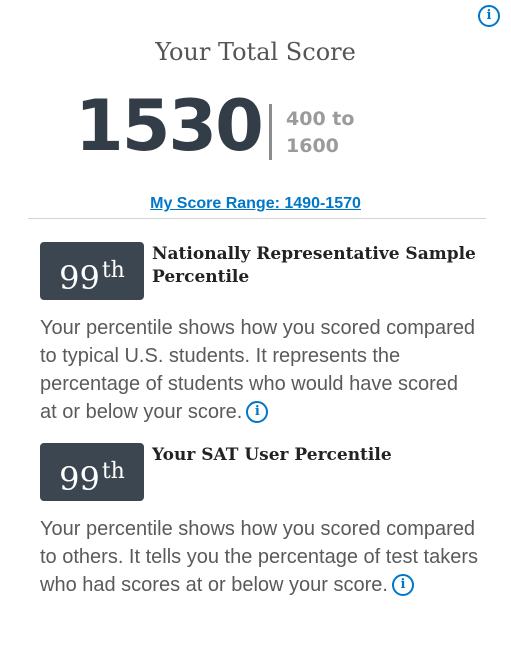 Image resolution: width=511 pixels, height=652 pixels. What do you see at coordinates (255, 204) in the screenshot?
I see `score-range-link: My Score Range: 1490-1570` at bounding box center [255, 204].